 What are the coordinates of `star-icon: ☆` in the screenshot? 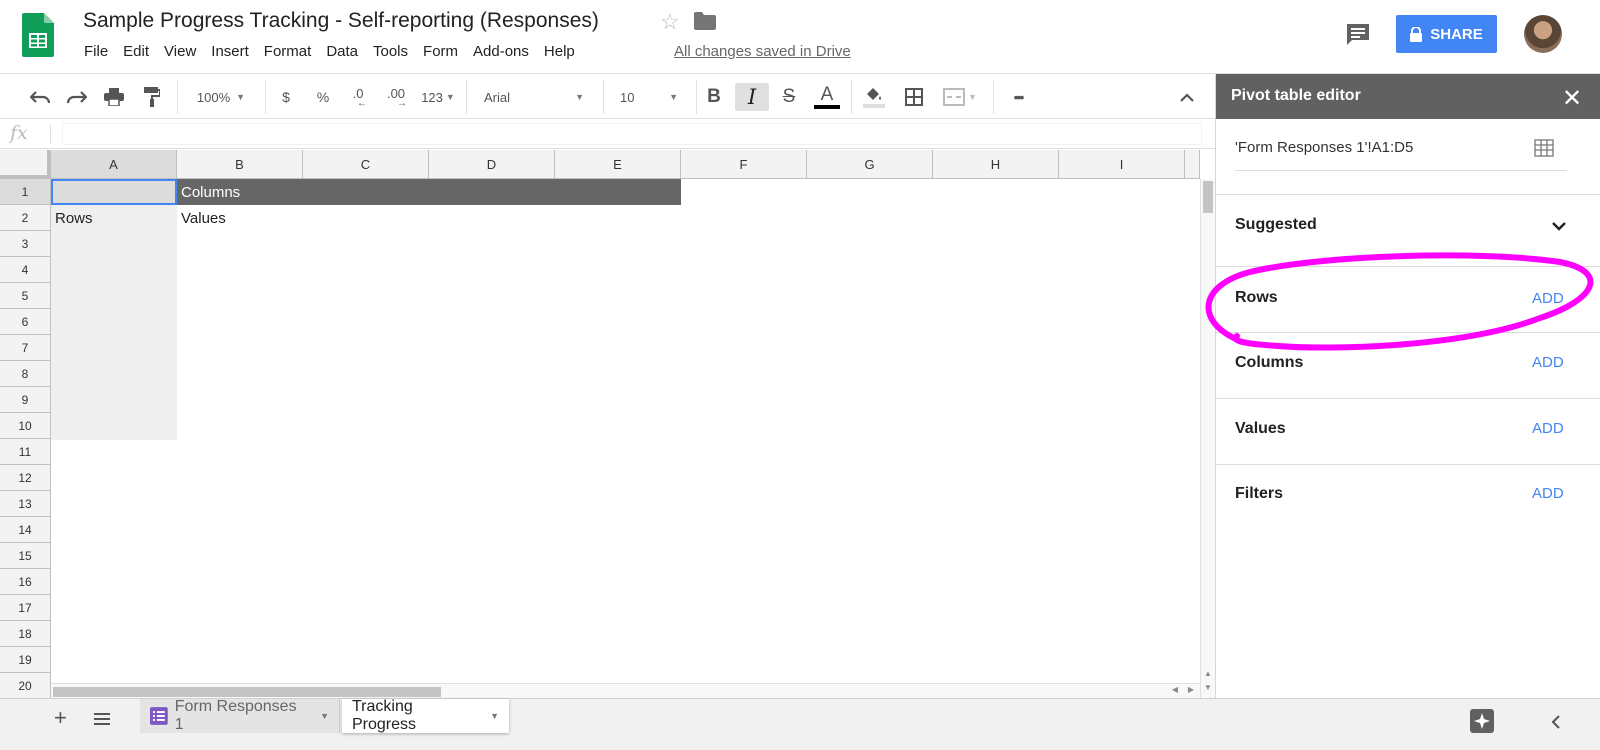 It's located at (670, 22).